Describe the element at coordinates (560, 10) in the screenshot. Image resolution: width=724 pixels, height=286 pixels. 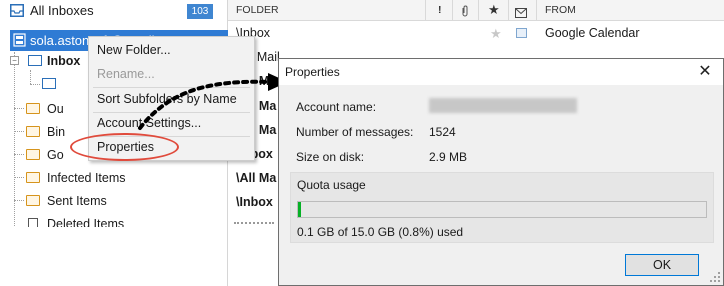
I see `from-column-header: FROM` at that location.